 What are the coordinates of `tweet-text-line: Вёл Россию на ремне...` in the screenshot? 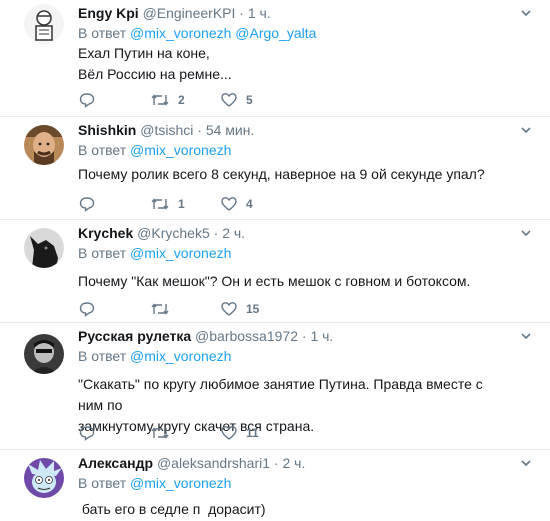 It's located at (155, 74).